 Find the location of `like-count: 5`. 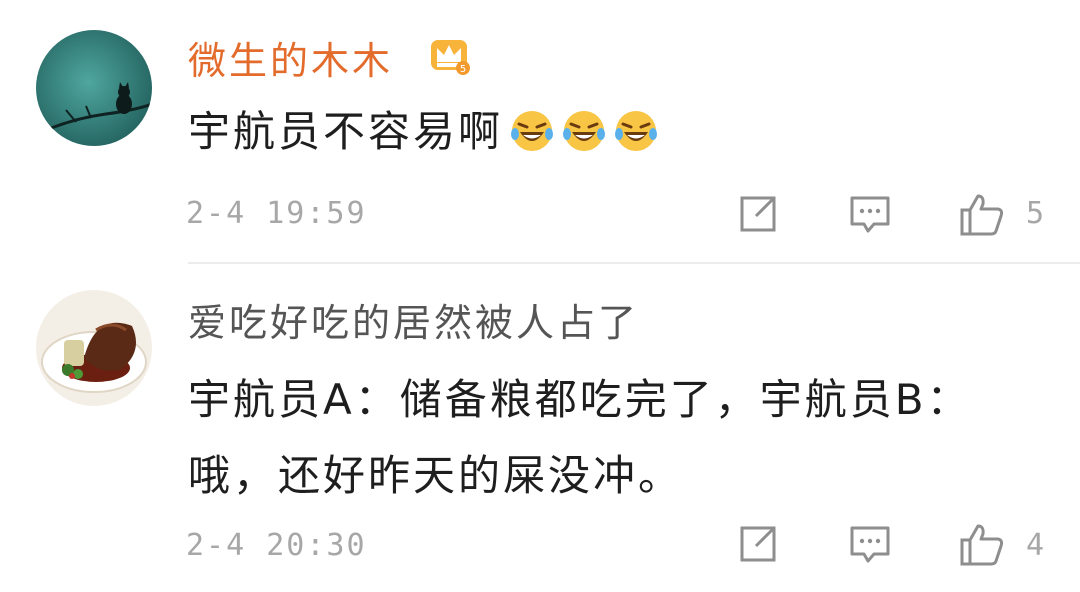

like-count: 5 is located at coordinates (1035, 213).